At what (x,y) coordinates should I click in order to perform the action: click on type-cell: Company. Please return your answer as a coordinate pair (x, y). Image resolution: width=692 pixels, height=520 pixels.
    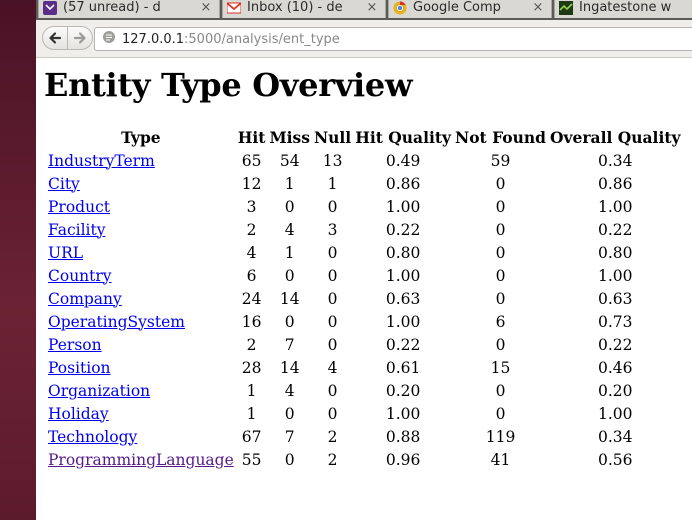
    Looking at the image, I should click on (141, 298).